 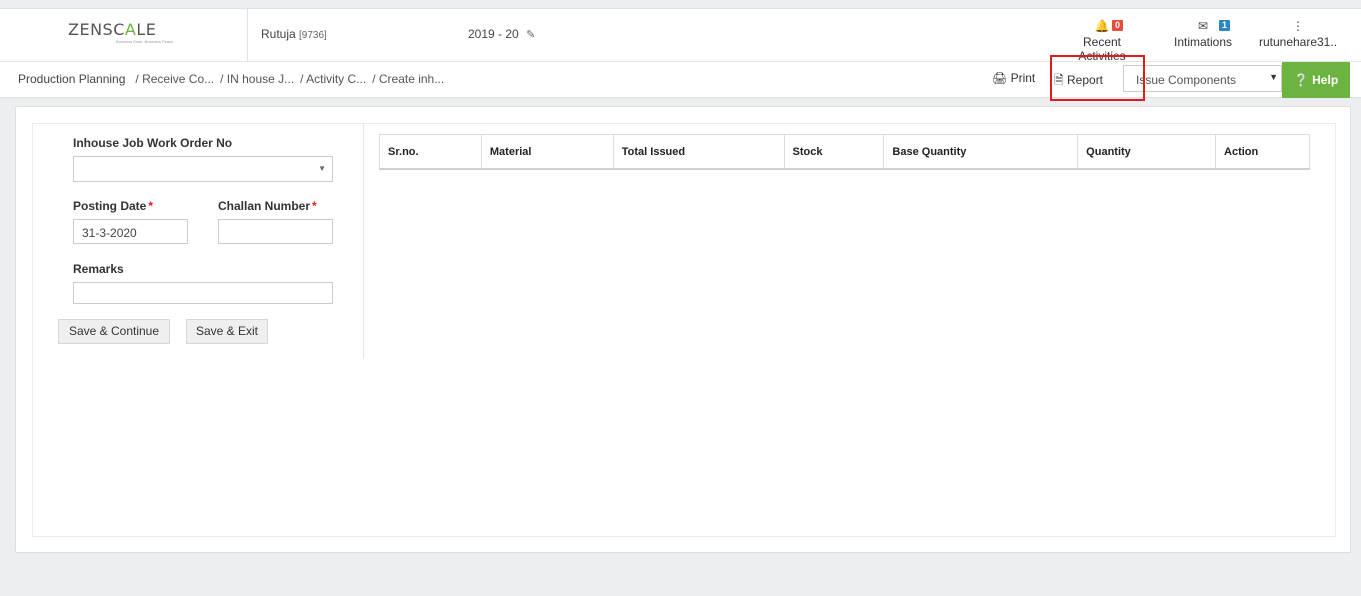 I want to click on user-info: Rutuja [9736], so click(x=294, y=34).